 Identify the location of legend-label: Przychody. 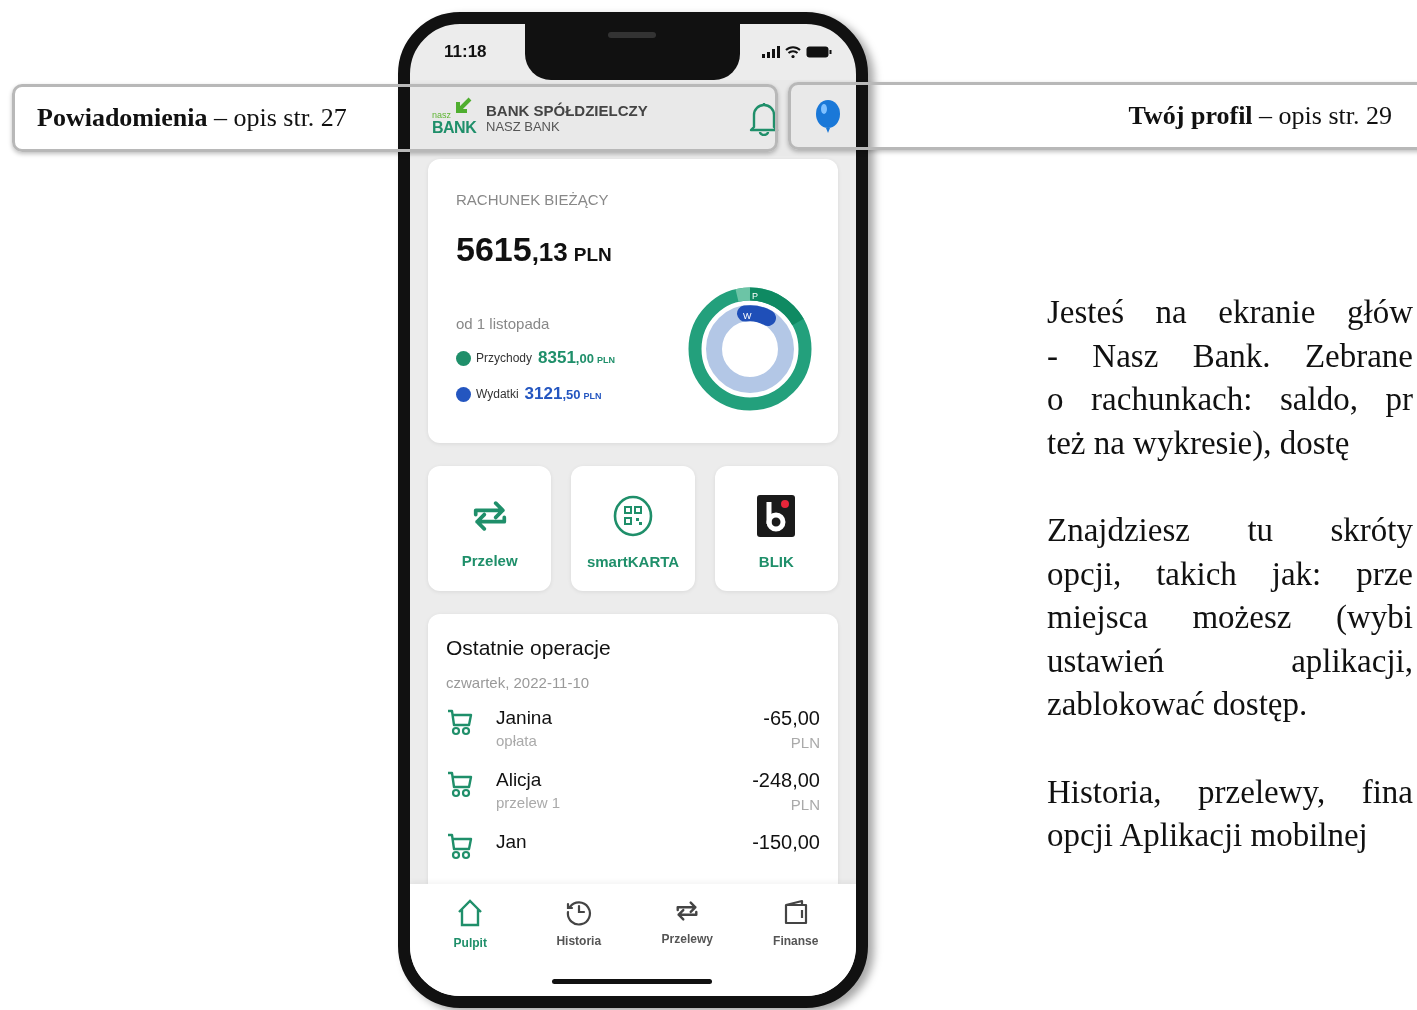
(504, 358).